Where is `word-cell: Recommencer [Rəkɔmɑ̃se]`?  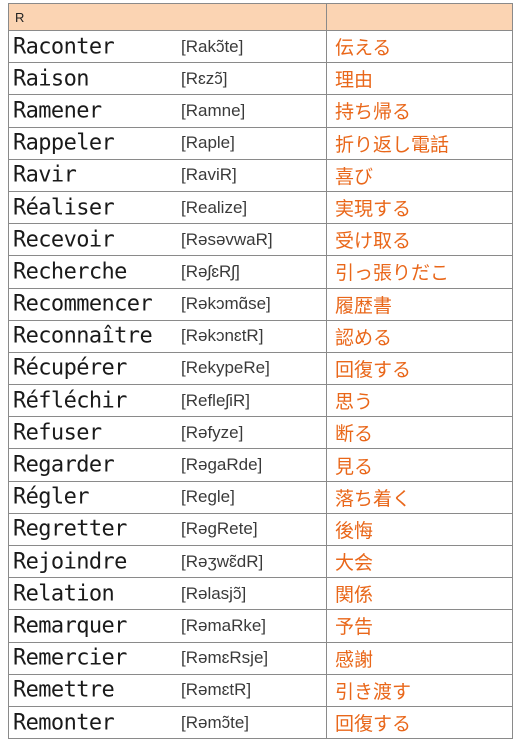 word-cell: Recommencer [Rəkɔmɑ̃se] is located at coordinates (167, 304).